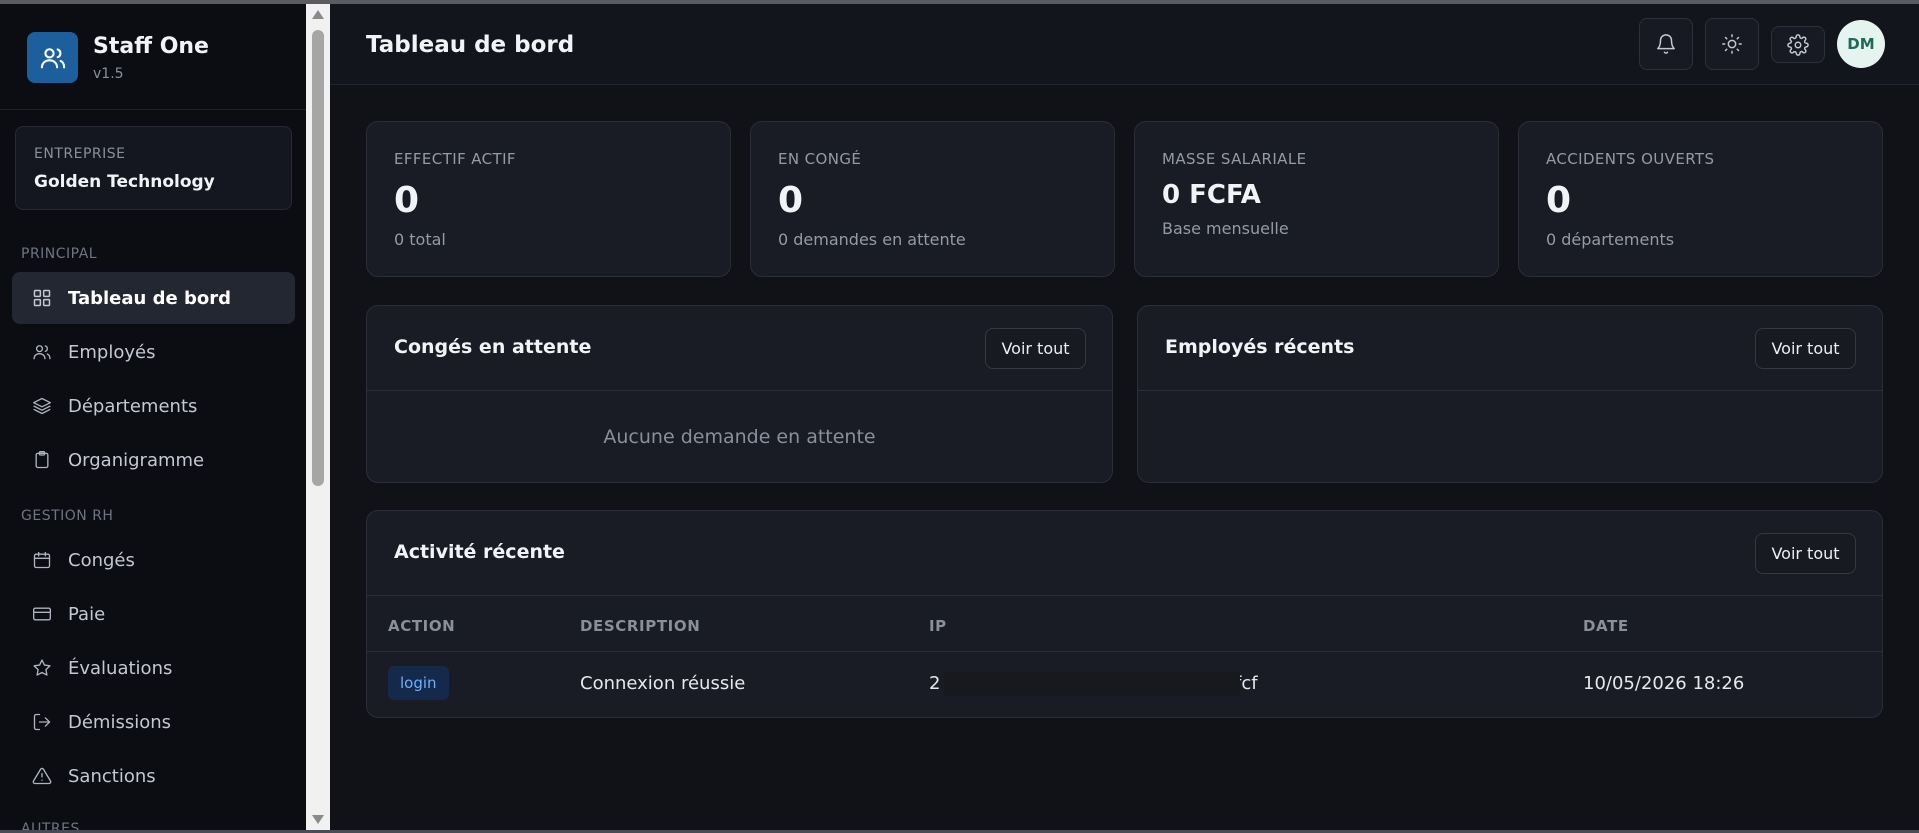  I want to click on column-header-ip: IP, so click(938, 626).